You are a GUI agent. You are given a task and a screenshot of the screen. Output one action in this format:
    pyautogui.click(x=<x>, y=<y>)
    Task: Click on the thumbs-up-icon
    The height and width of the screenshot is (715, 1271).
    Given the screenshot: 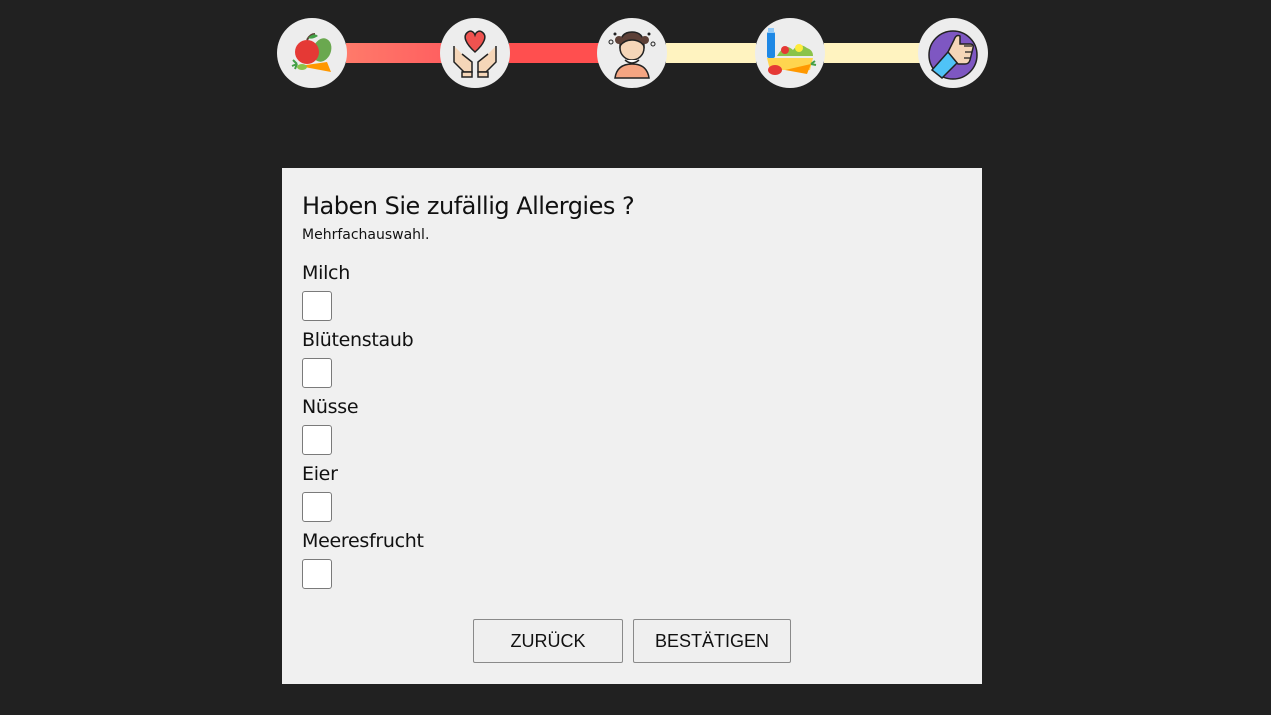 What is the action you would take?
    pyautogui.click(x=953, y=55)
    